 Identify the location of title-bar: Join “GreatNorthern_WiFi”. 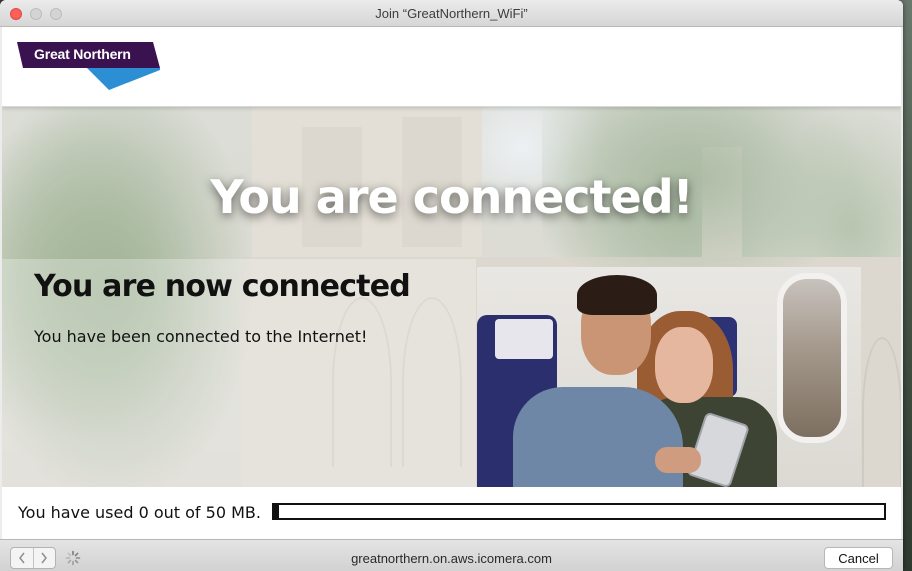
(451, 13).